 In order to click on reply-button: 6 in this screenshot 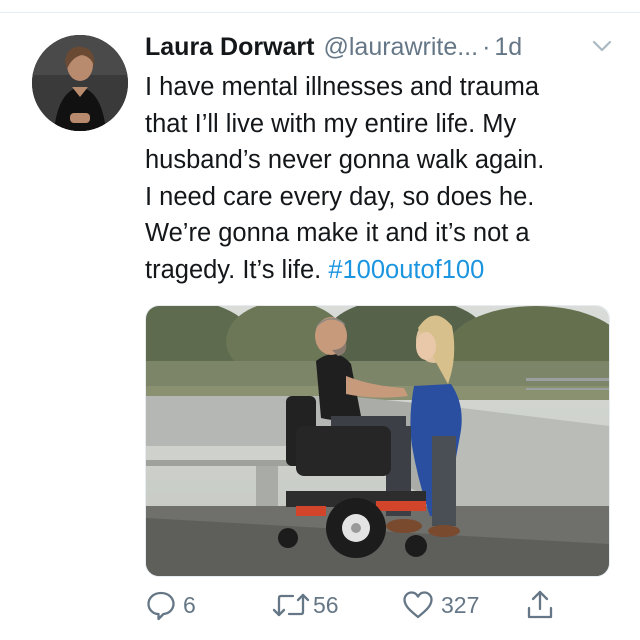, I will do `click(170, 605)`.